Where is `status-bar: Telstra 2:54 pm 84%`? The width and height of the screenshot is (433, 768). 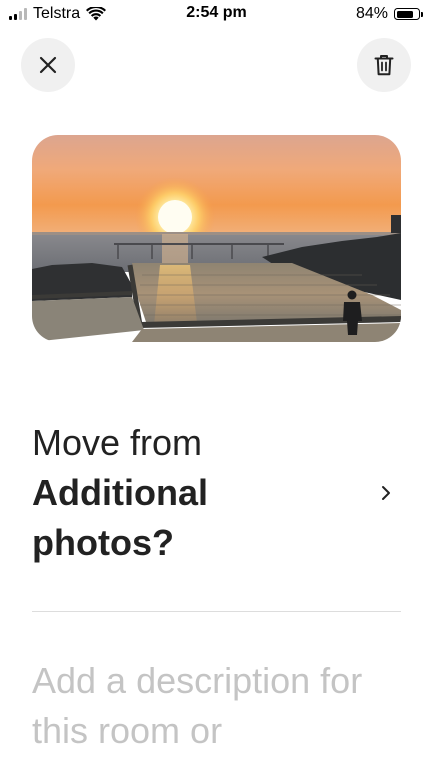 status-bar: Telstra 2:54 pm 84% is located at coordinates (216, 14).